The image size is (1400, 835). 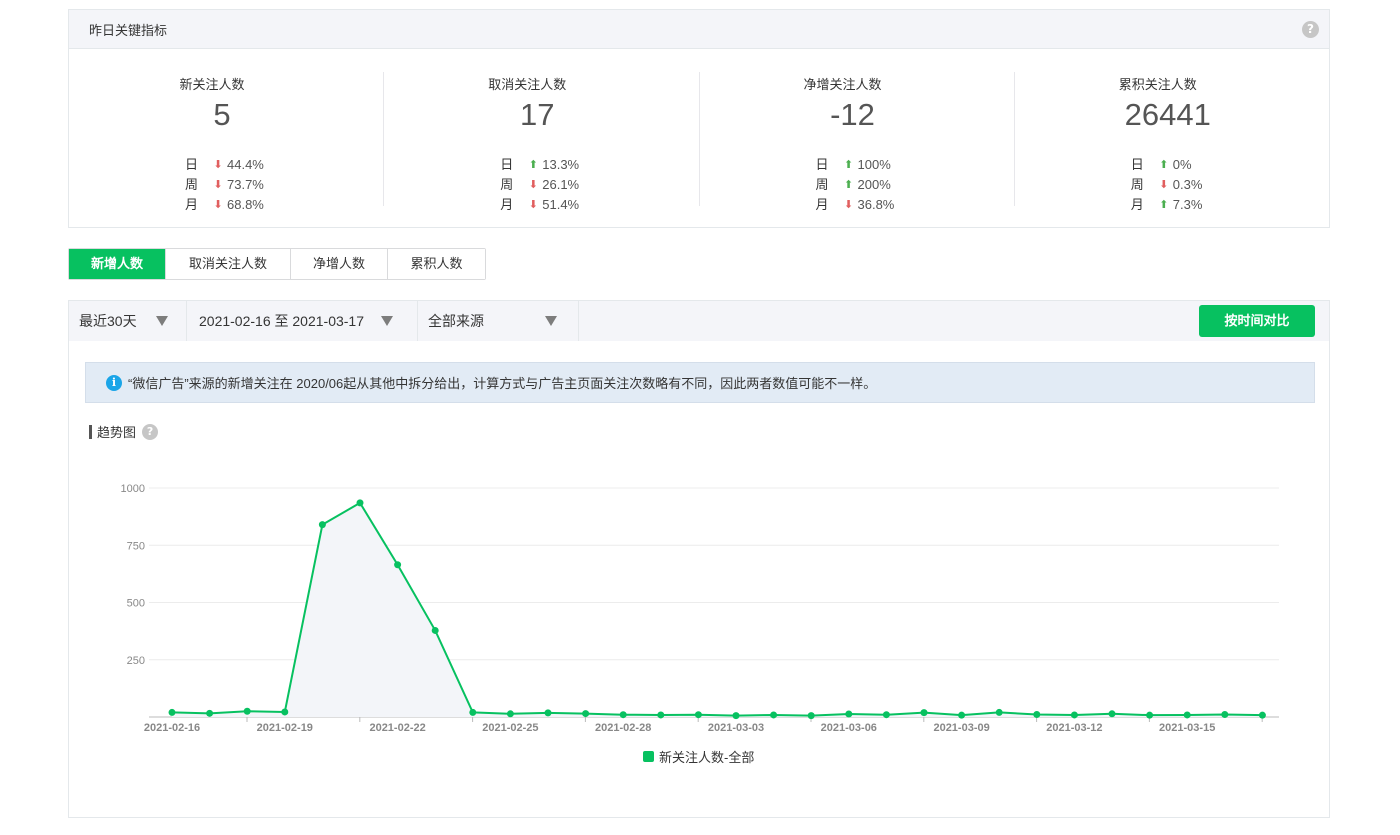 I want to click on x-tick-label: 2021-03-12, so click(x=1074, y=728).